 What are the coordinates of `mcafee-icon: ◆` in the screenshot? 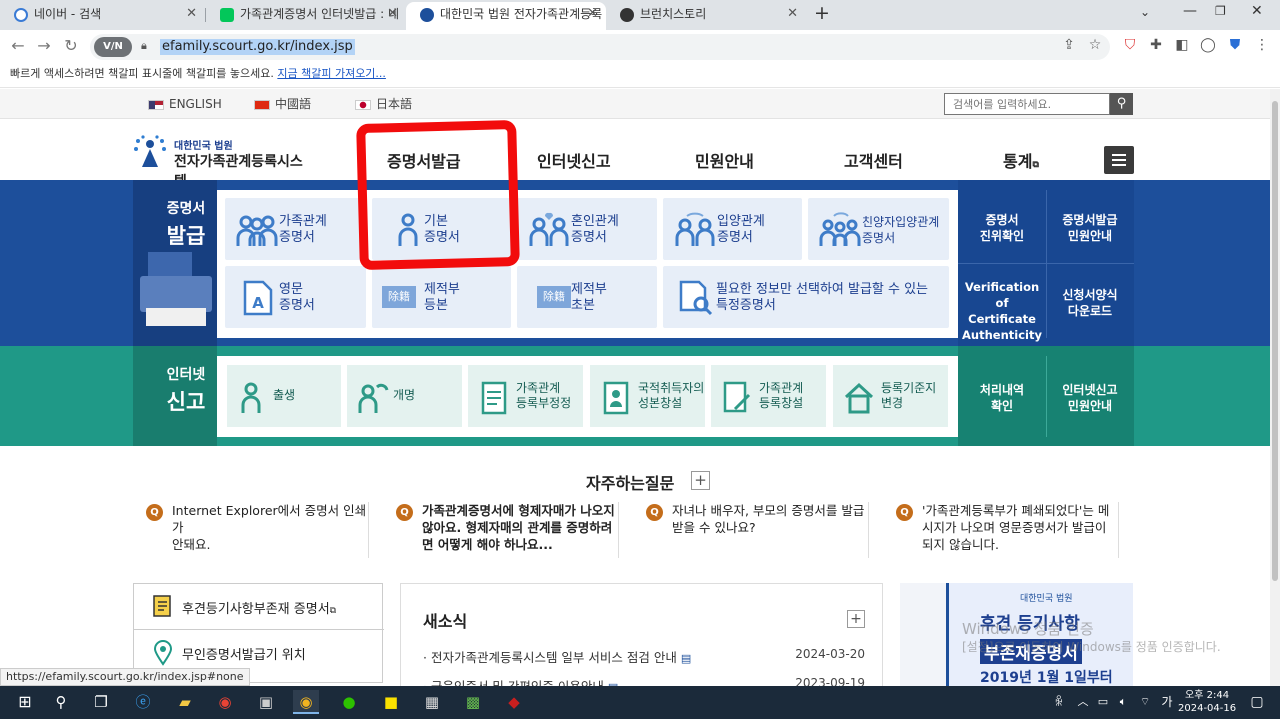 It's located at (514, 702).